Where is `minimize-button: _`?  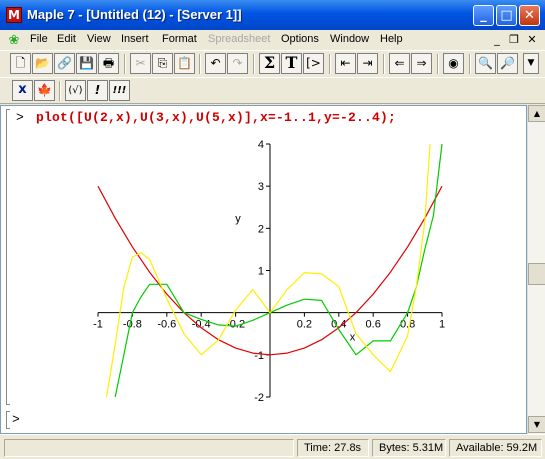
minimize-button: _ is located at coordinates (483, 15).